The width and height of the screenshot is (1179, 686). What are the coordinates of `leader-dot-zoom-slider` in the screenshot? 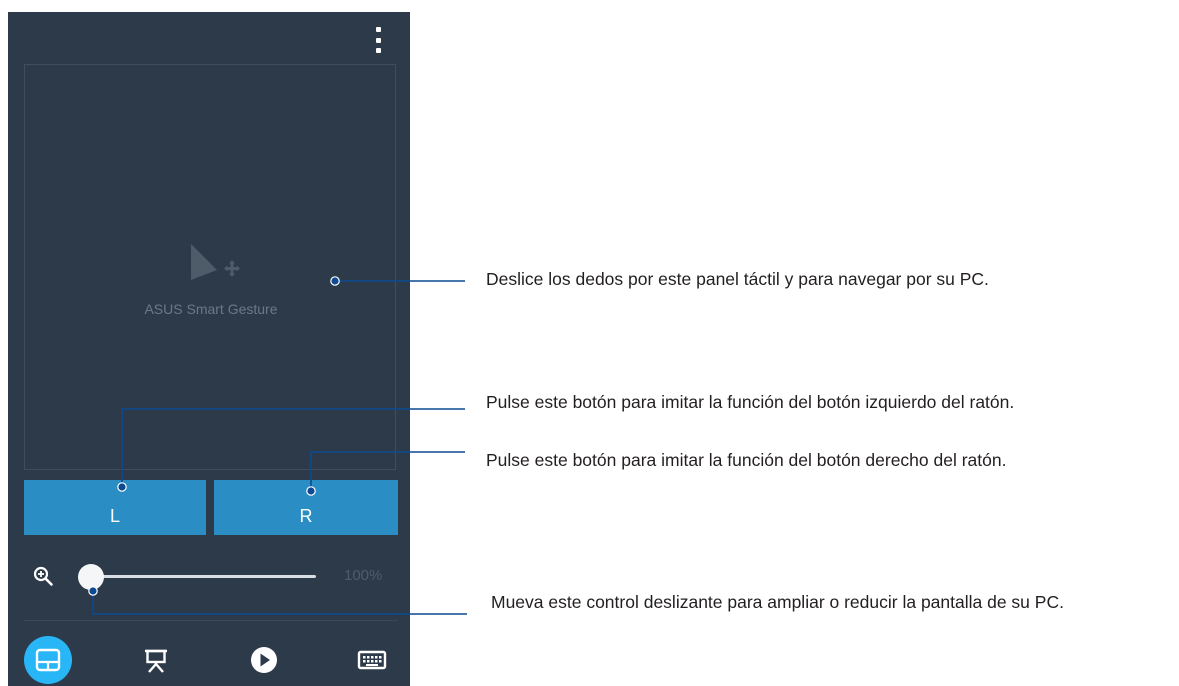 It's located at (93, 591).